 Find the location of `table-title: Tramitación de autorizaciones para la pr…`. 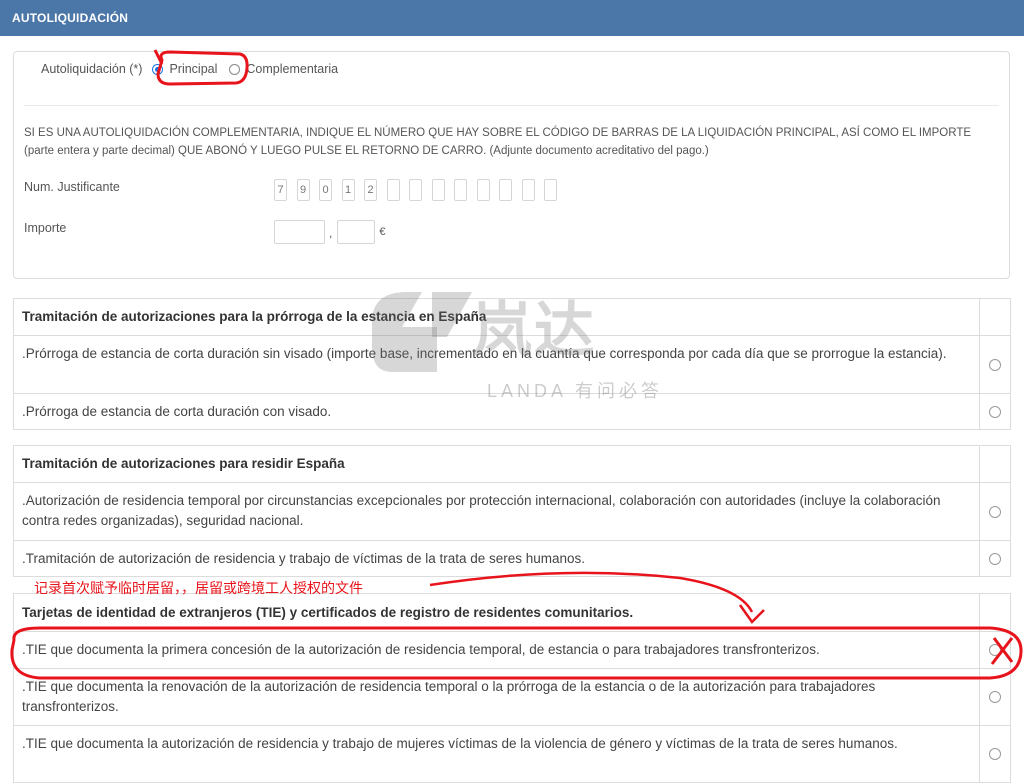

table-title: Tramitación de autorizaciones para la pr… is located at coordinates (497, 317).